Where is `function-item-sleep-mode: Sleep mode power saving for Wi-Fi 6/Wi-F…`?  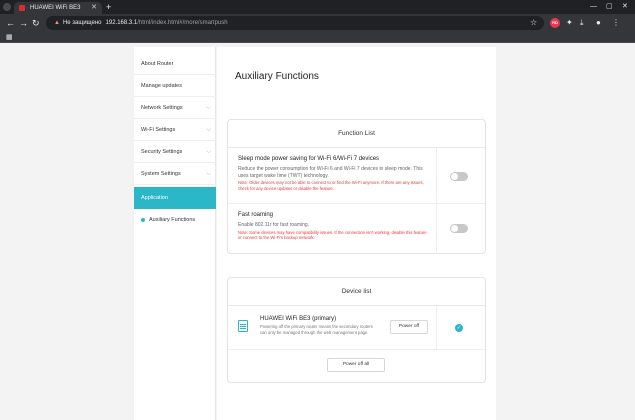 function-item-sleep-mode: Sleep mode power saving for Wi-Fi 6/Wi-F… is located at coordinates (356, 176).